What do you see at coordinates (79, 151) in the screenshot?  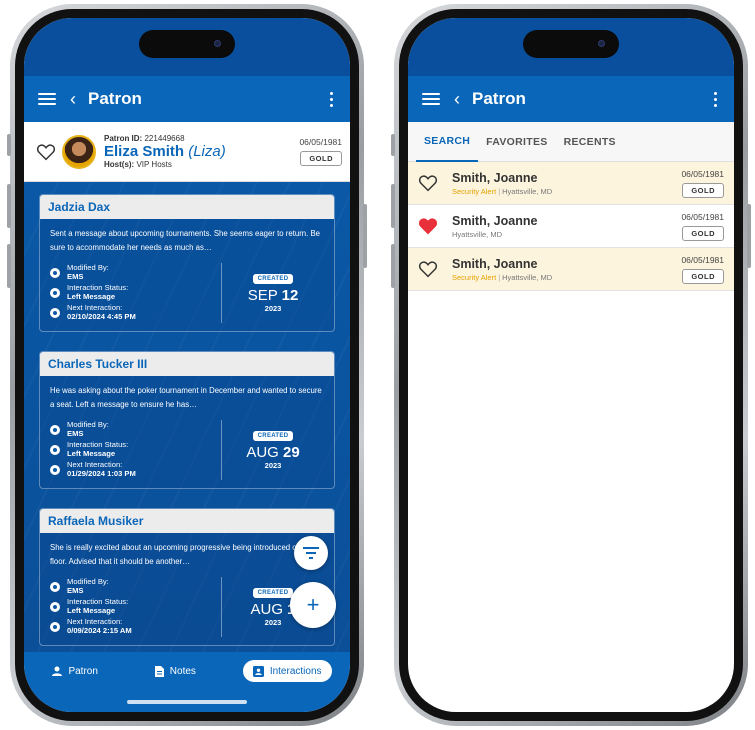 I see `avatar` at bounding box center [79, 151].